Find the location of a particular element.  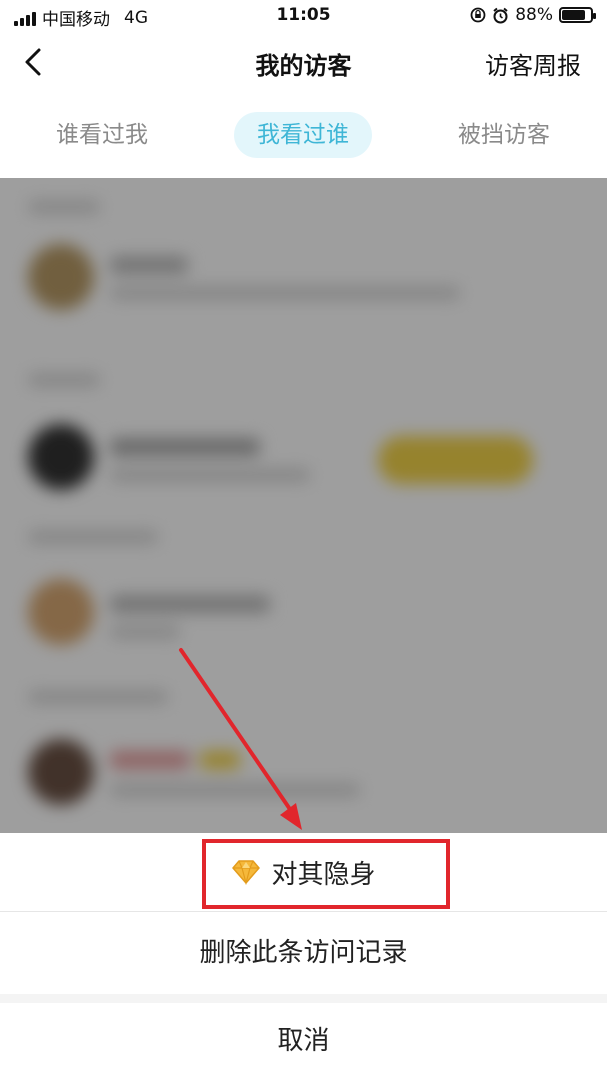

delete-record-option: 删除此条访问记录 is located at coordinates (303, 953).